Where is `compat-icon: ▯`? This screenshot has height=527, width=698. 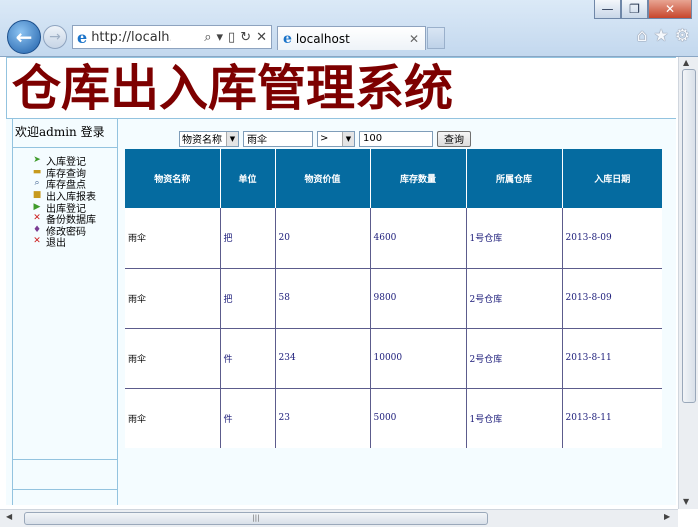
compat-icon: ▯ is located at coordinates (231, 37).